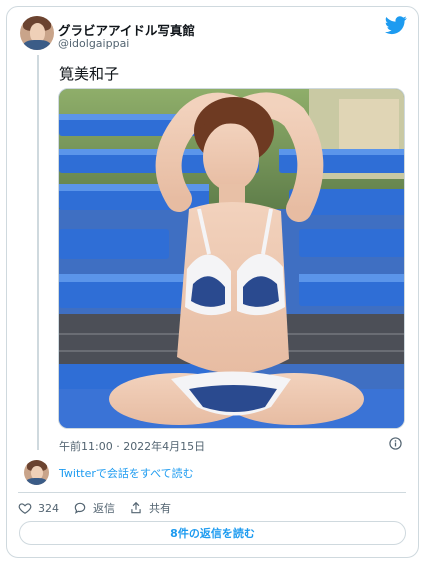 This screenshot has width=426, height=564. I want to click on divider, so click(212, 492).